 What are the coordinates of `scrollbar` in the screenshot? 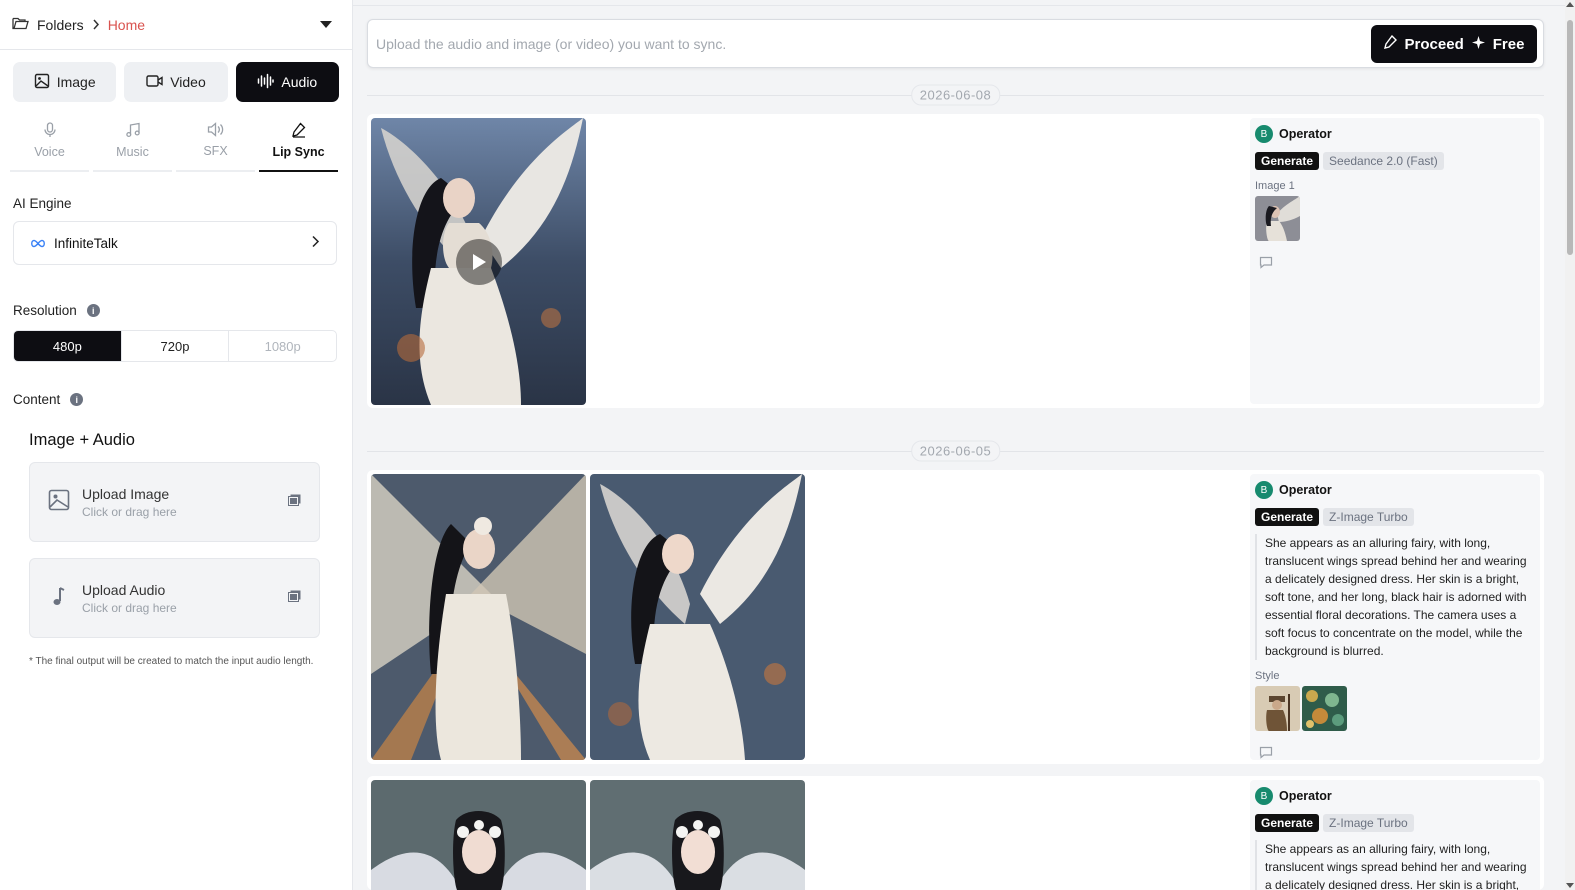 It's located at (1570, 445).